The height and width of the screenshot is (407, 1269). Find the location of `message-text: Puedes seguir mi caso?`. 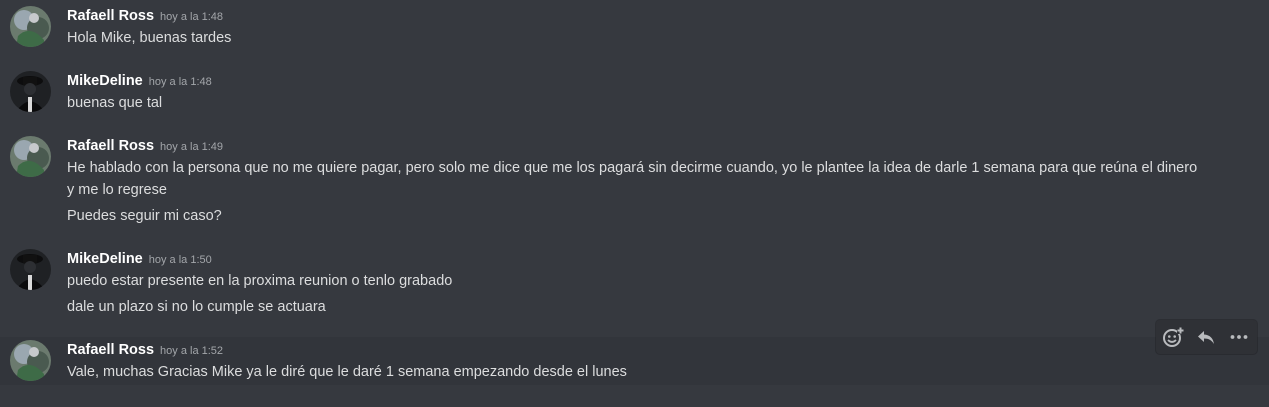

message-text: Puedes seguir mi caso? is located at coordinates (144, 216).